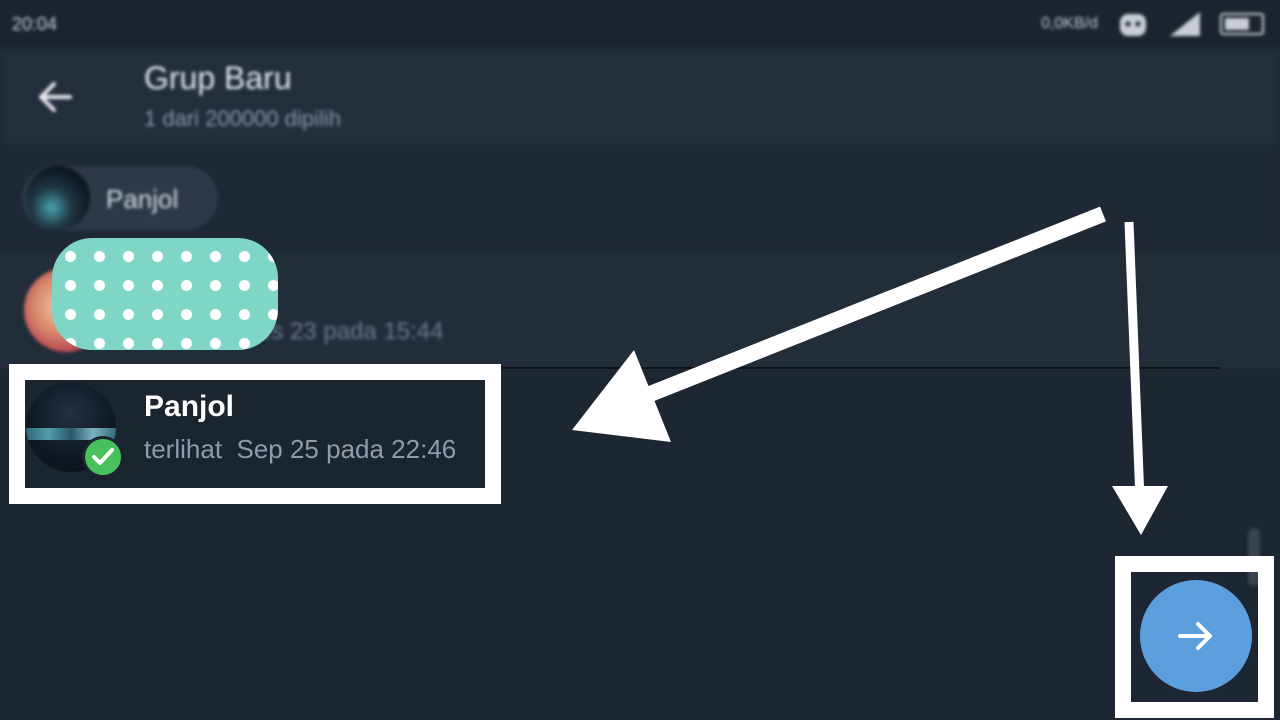 The width and height of the screenshot is (1280, 720). I want to click on avatar, so click(58, 198).